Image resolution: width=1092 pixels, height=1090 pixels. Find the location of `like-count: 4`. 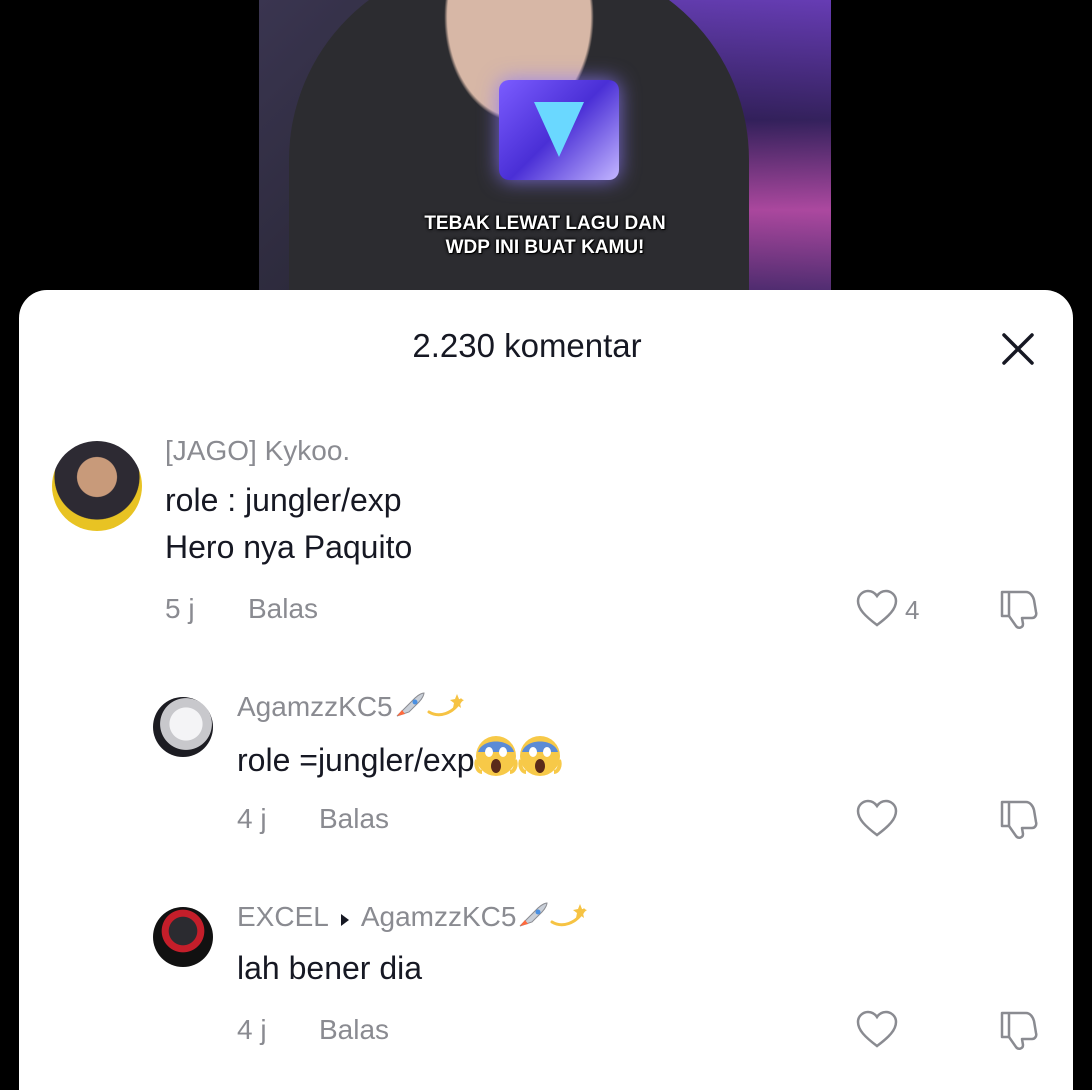

like-count: 4 is located at coordinates (912, 610).